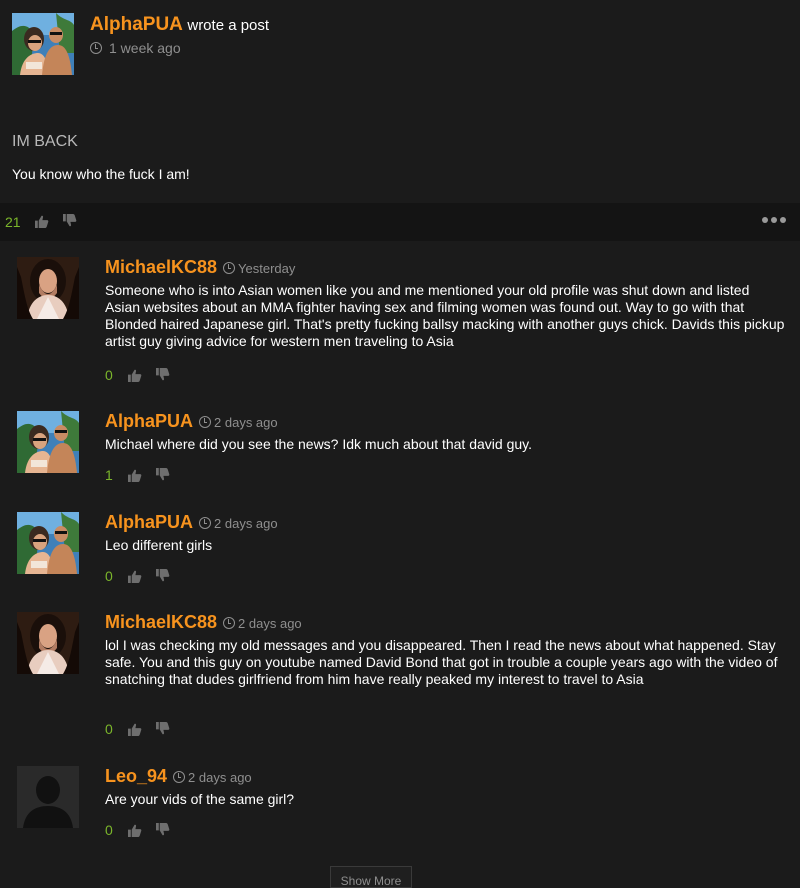 This screenshot has height=888, width=800. Describe the element at coordinates (228, 25) in the screenshot. I see `post-action-text: wrote a post` at that location.